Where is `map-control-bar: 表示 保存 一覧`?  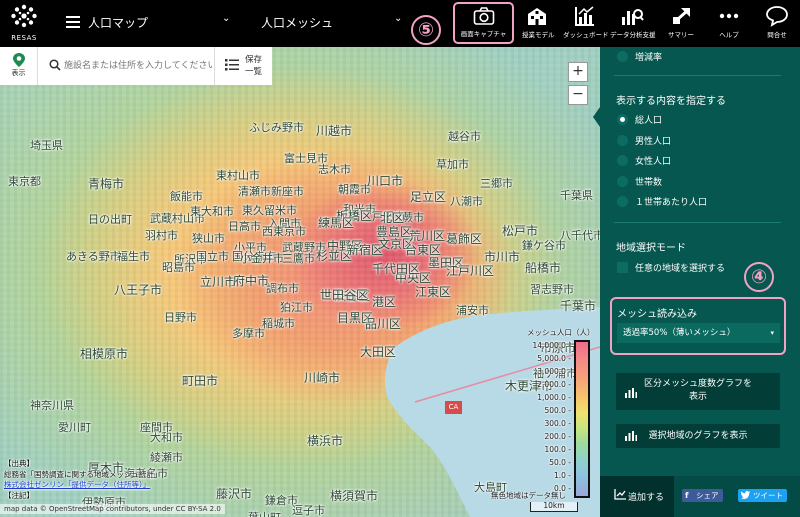 map-control-bar: 表示 保存 一覧 is located at coordinates (136, 66).